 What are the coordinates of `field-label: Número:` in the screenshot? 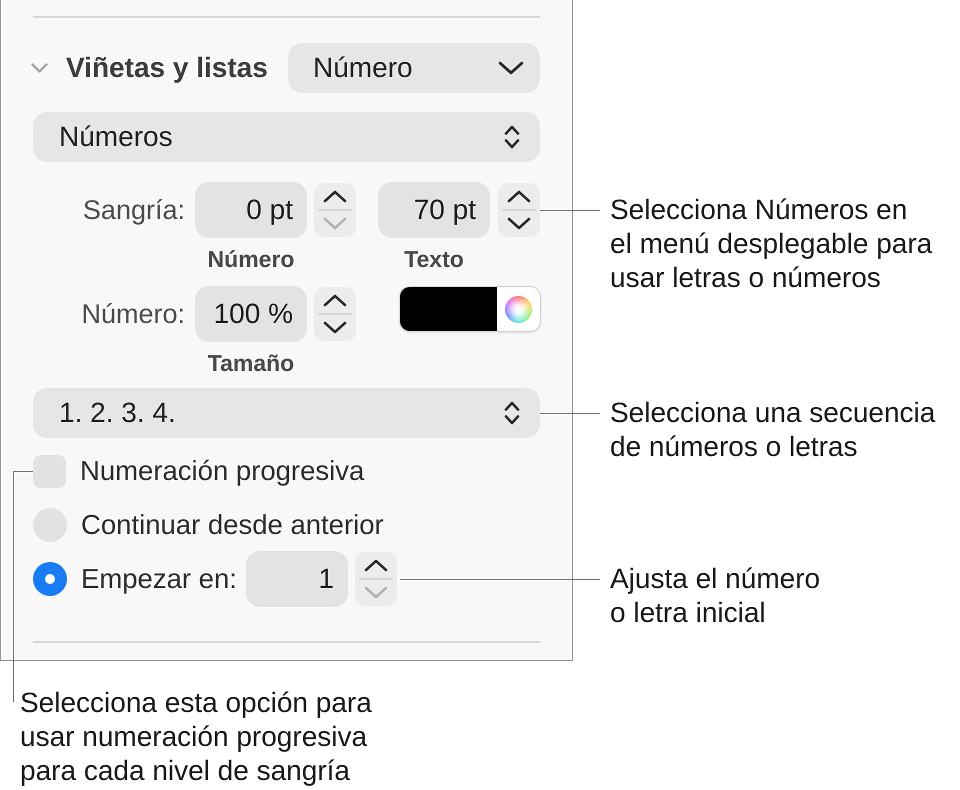 It's located at (133, 314).